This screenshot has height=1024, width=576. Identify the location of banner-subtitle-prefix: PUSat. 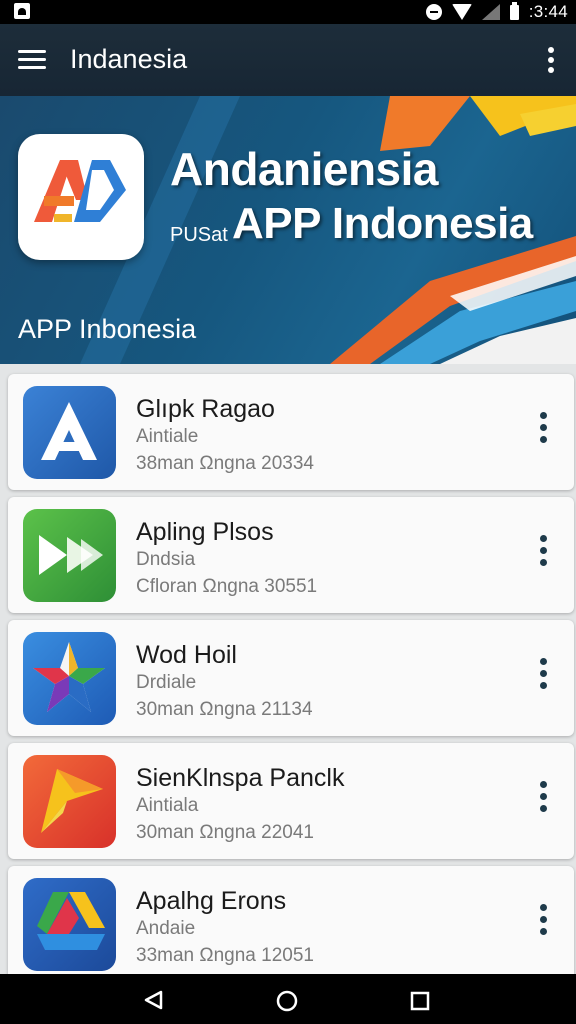
(199, 235).